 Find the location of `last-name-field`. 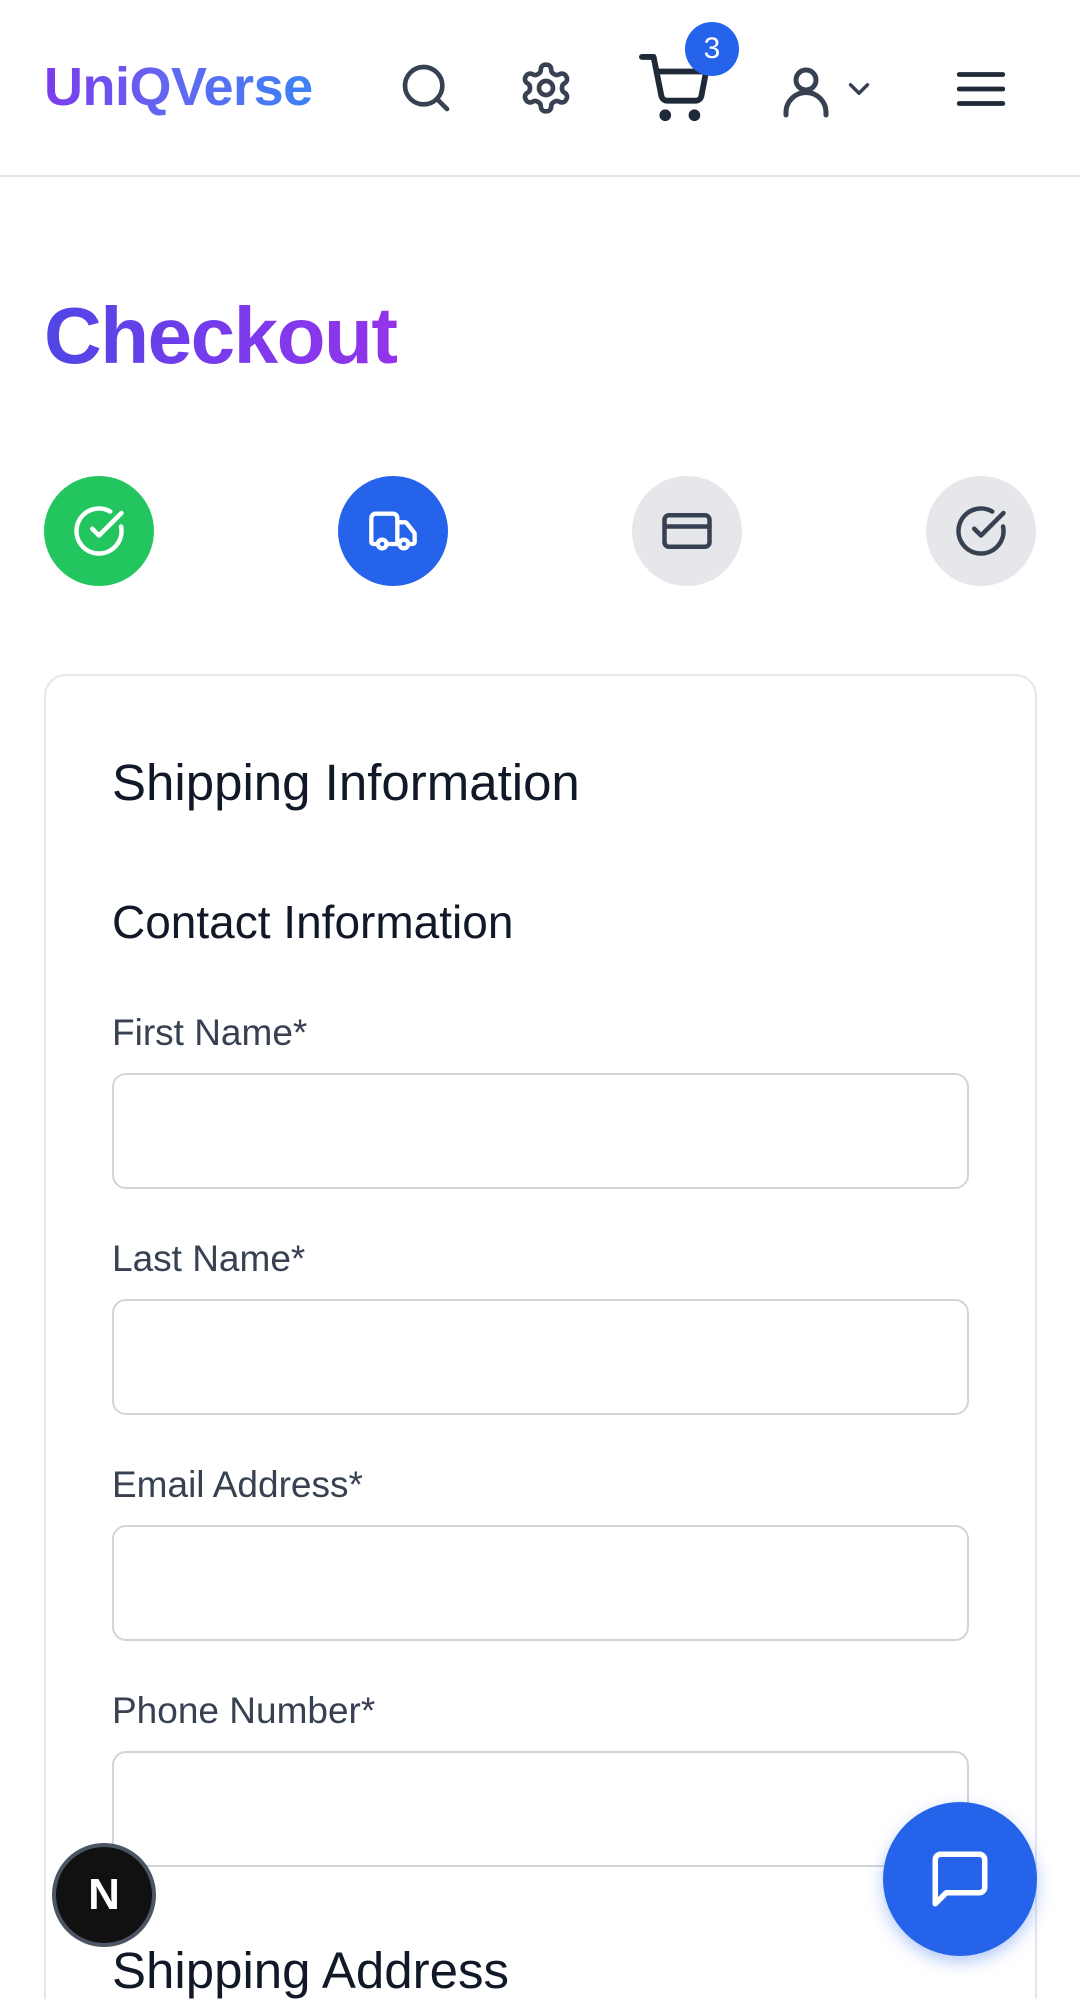

last-name-field is located at coordinates (540, 1357).